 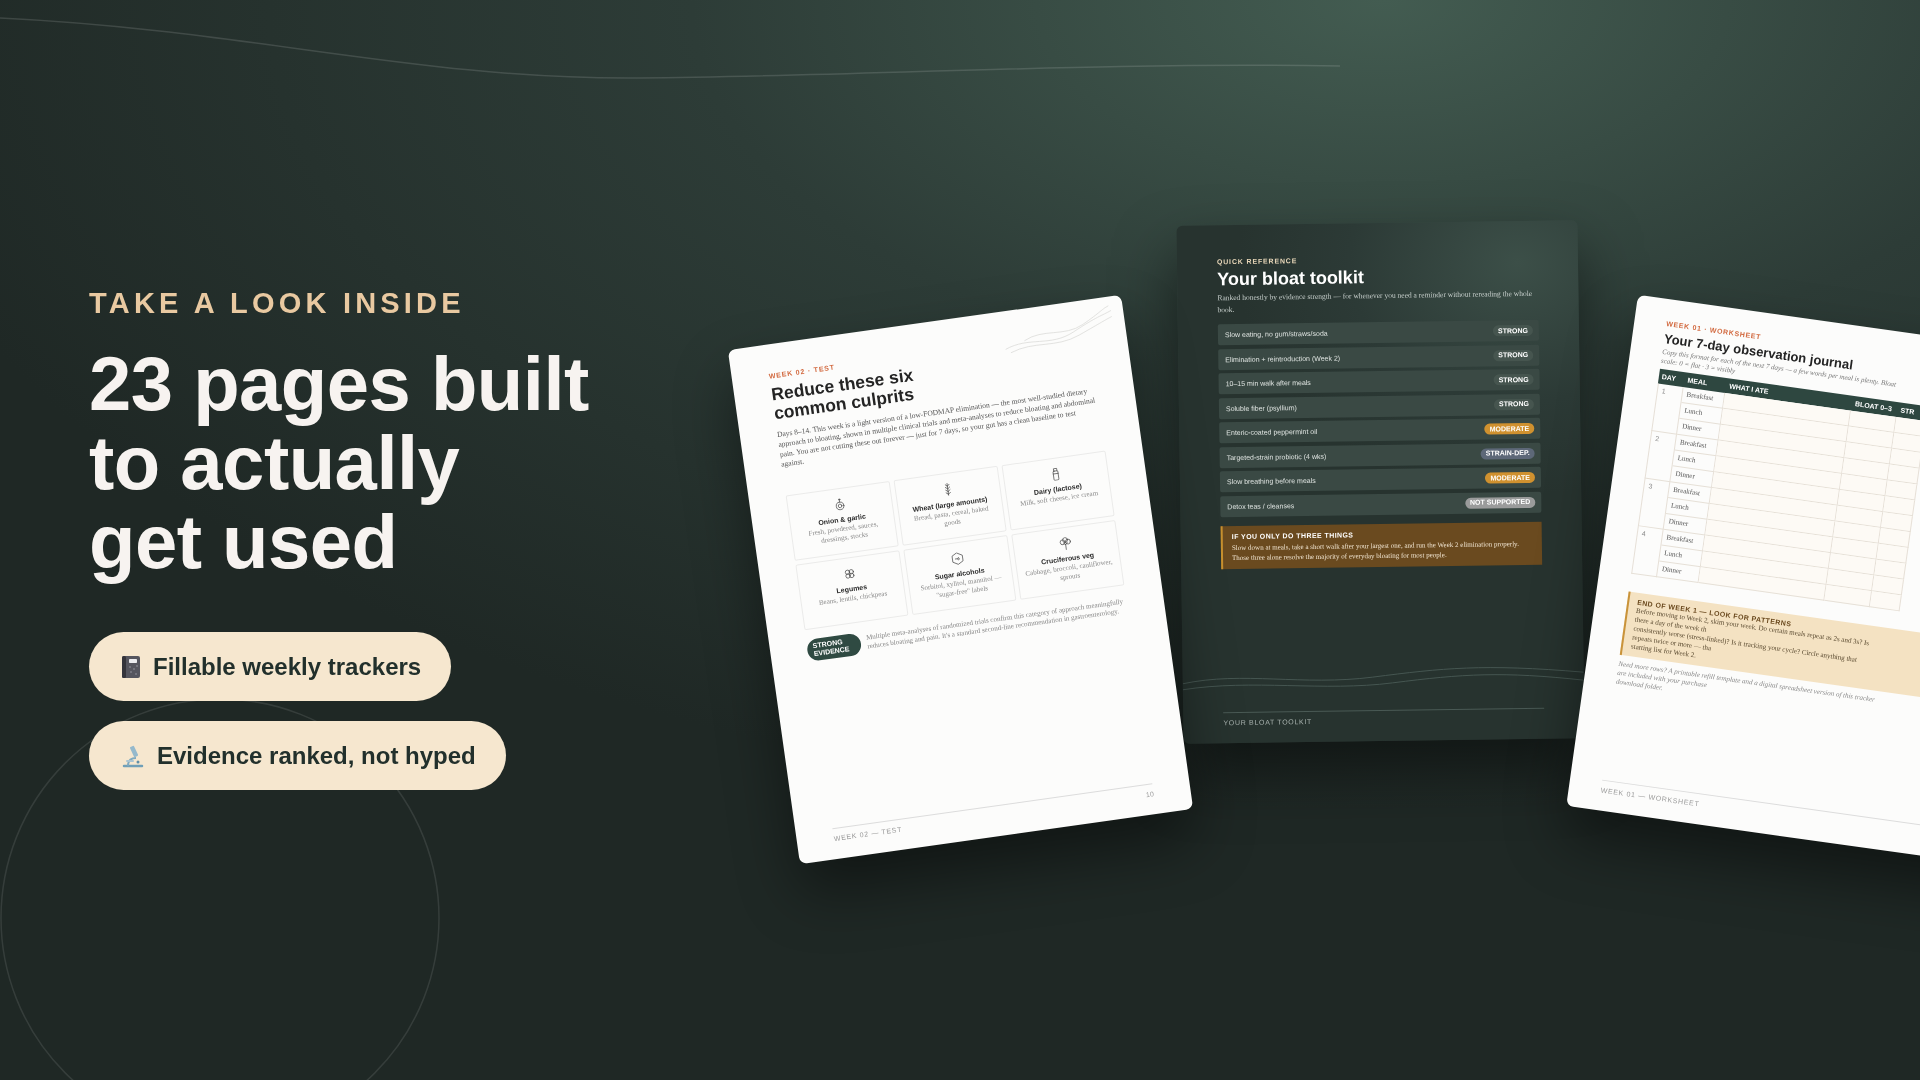 What do you see at coordinates (277, 303) in the screenshot?
I see `eyebrow-text: TAKE A LOOK INSIDE` at bounding box center [277, 303].